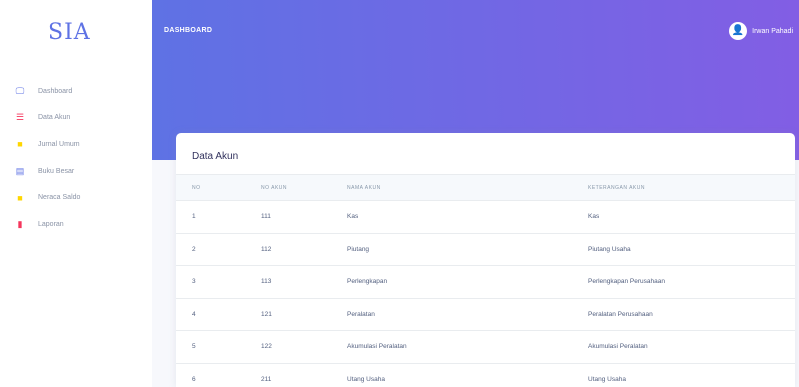 This screenshot has height=387, width=799. What do you see at coordinates (20, 197) in the screenshot?
I see `scale-icon: ■` at bounding box center [20, 197].